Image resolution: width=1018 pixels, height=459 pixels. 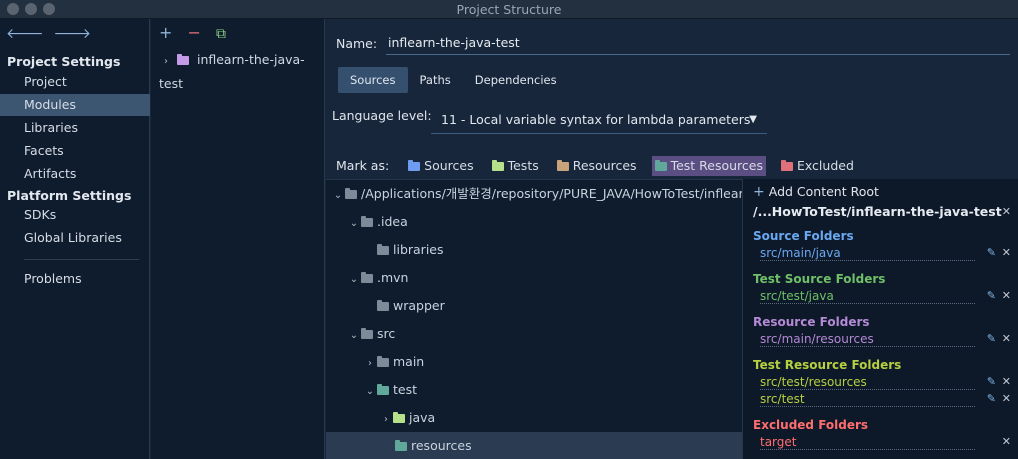 What do you see at coordinates (698, 43) in the screenshot?
I see `module-name-input` at bounding box center [698, 43].